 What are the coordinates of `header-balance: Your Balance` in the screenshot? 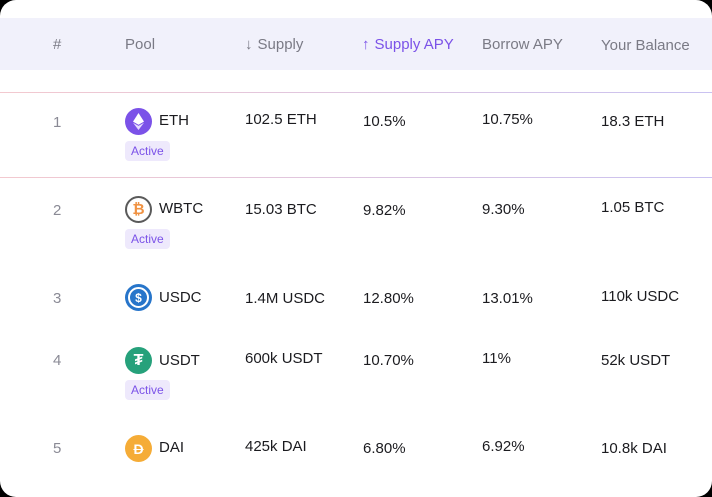 It's located at (645, 45).